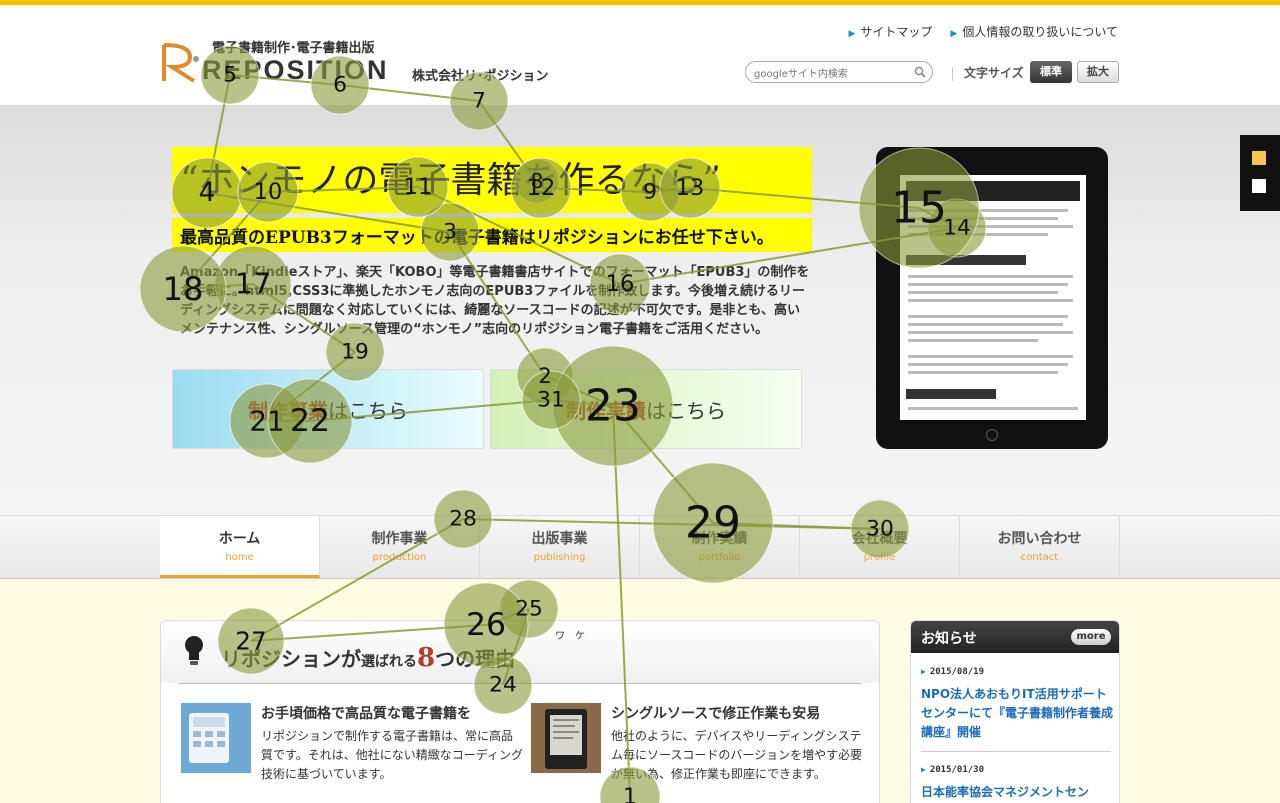 This screenshot has height=803, width=1280. I want to click on font-standard-button: 標準, so click(1051, 72).